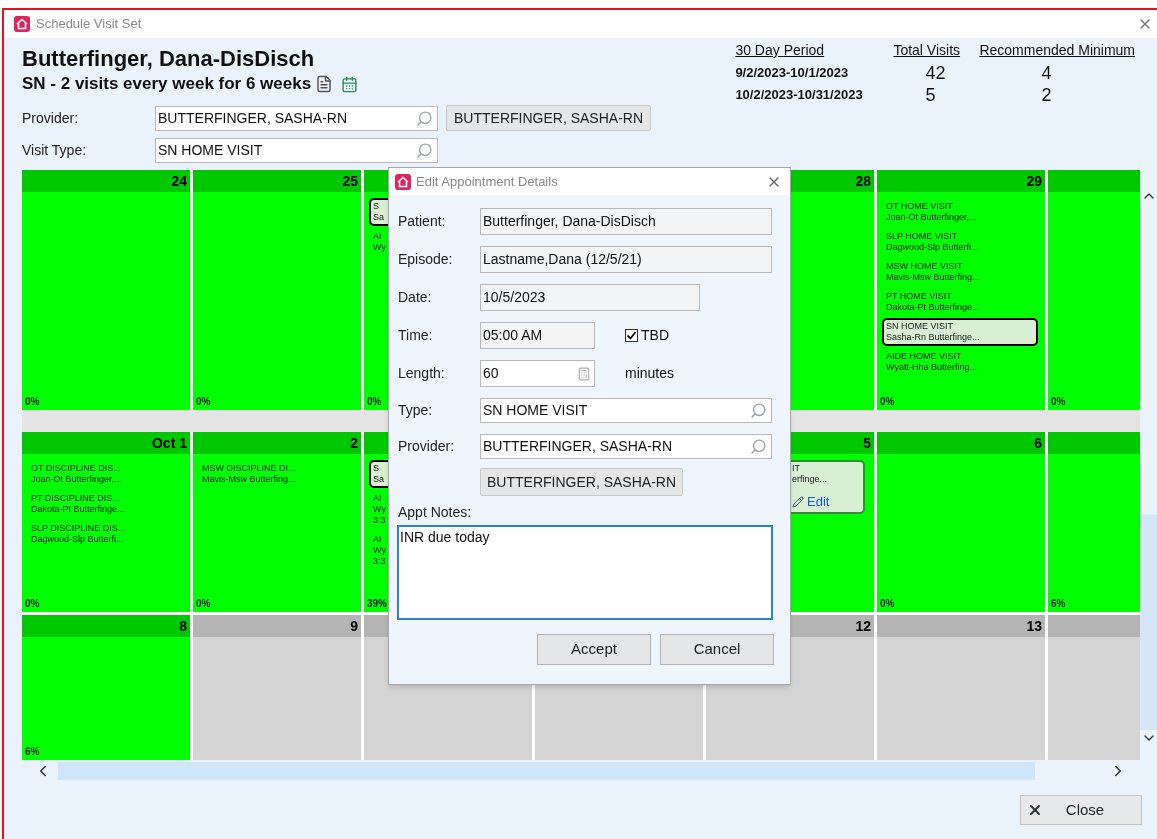 This screenshot has width=1157, height=839. I want to click on edit-link: Edit, so click(818, 501).